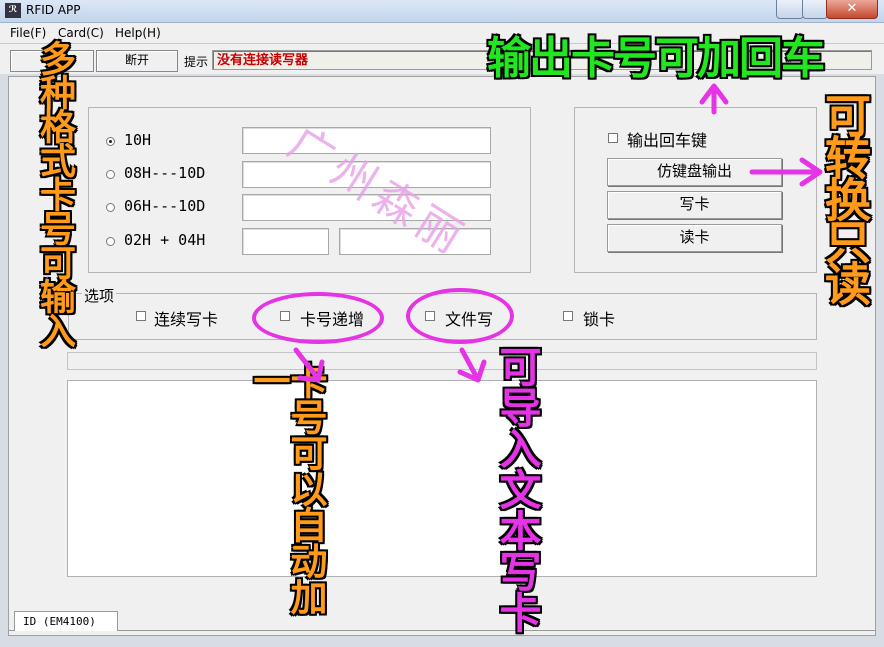 This screenshot has width=884, height=647. What do you see at coordinates (460, 316) in the screenshot?
I see `highlight-ellipse-file-write` at bounding box center [460, 316].